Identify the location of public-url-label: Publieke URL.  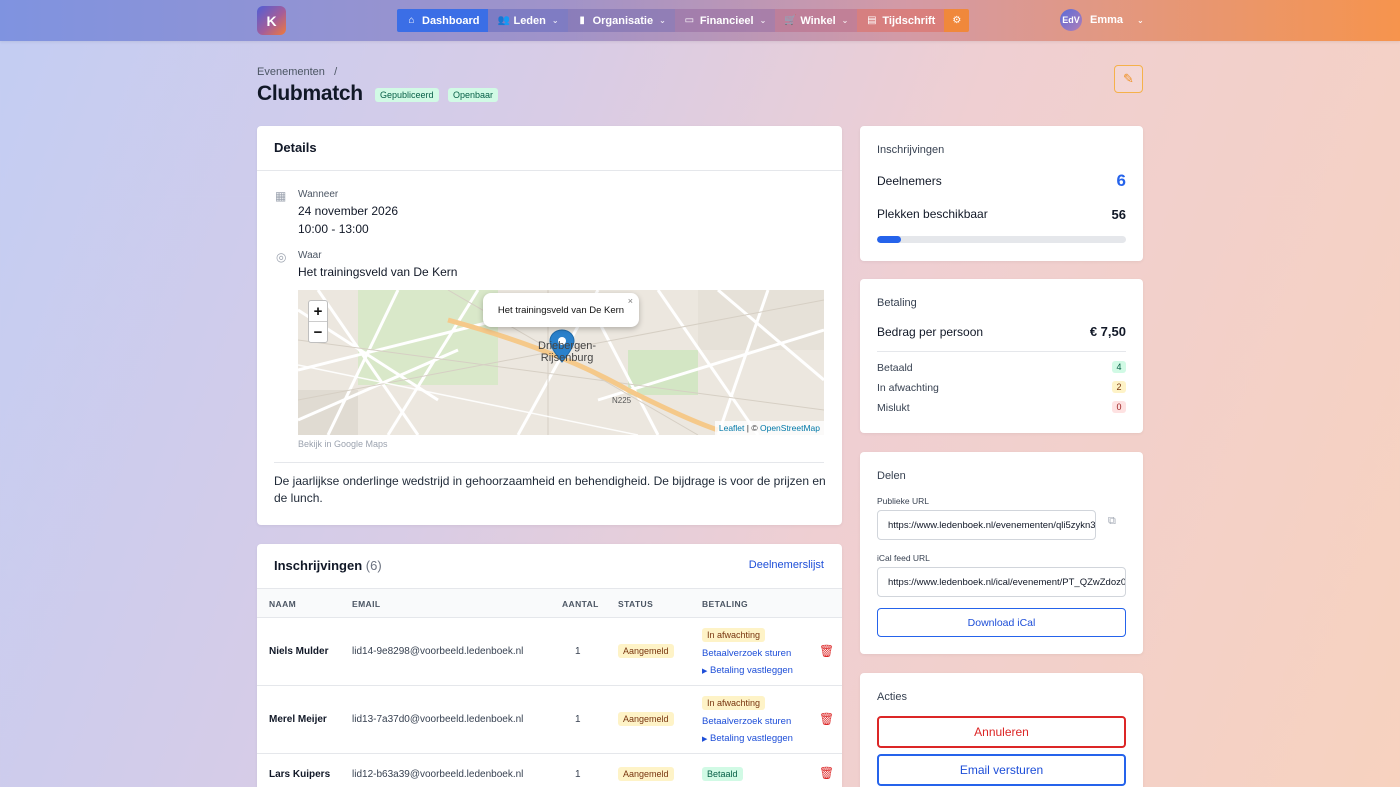
(903, 501).